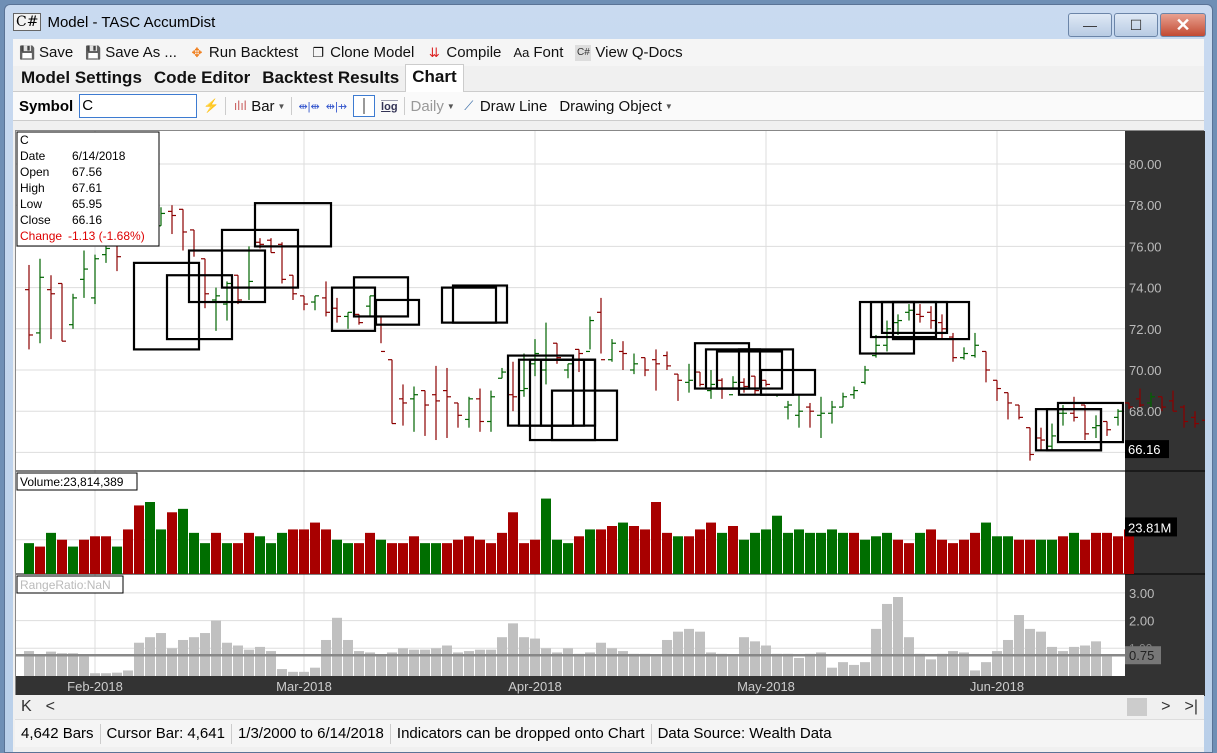 This screenshot has height=753, width=1217. Describe the element at coordinates (50, 707) in the screenshot. I see `scroll-prev-button: <` at that location.